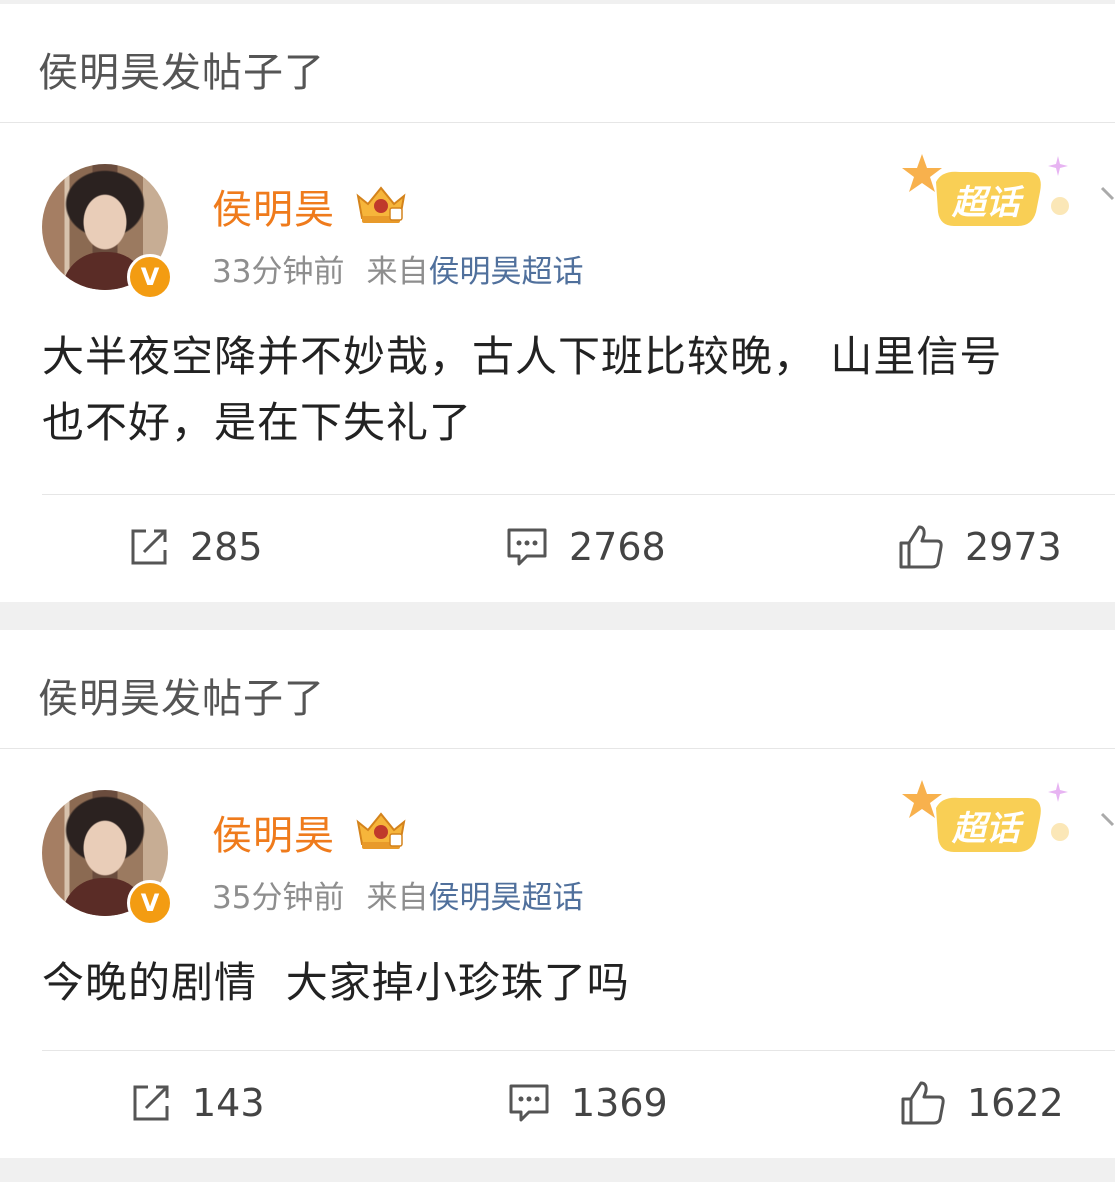 This screenshot has height=1182, width=1115. Describe the element at coordinates (1013, 547) in the screenshot. I see `like-count: 2973` at that location.